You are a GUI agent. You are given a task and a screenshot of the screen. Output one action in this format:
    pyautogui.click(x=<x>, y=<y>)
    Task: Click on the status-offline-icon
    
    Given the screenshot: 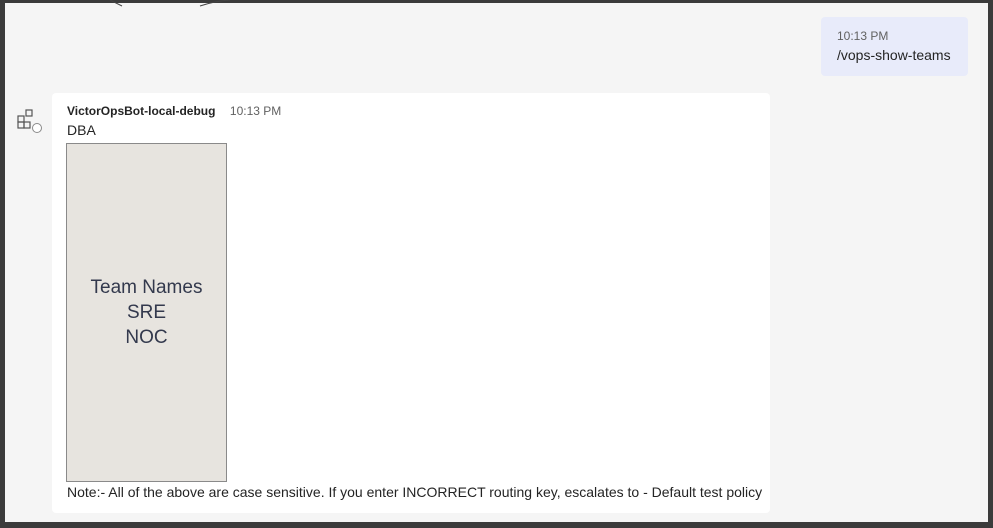 What is the action you would take?
    pyautogui.click(x=37, y=128)
    